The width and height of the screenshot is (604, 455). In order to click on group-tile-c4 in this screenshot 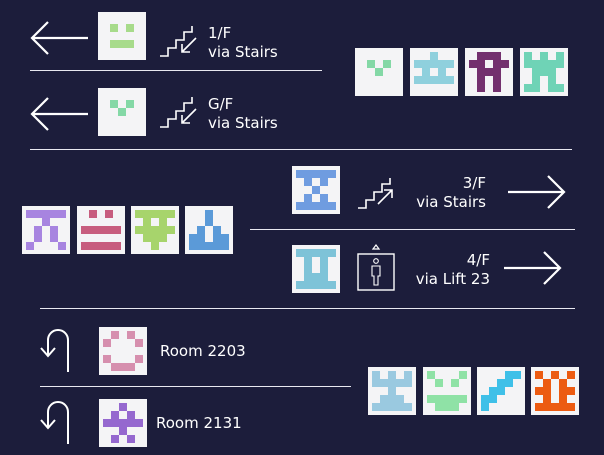, I will do `click(555, 391)`.